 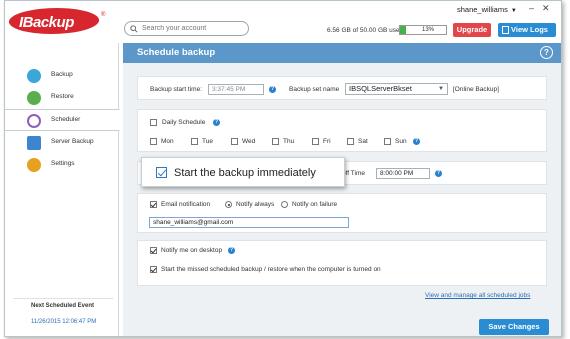 What do you see at coordinates (63, 298) in the screenshot?
I see `divider` at bounding box center [63, 298].